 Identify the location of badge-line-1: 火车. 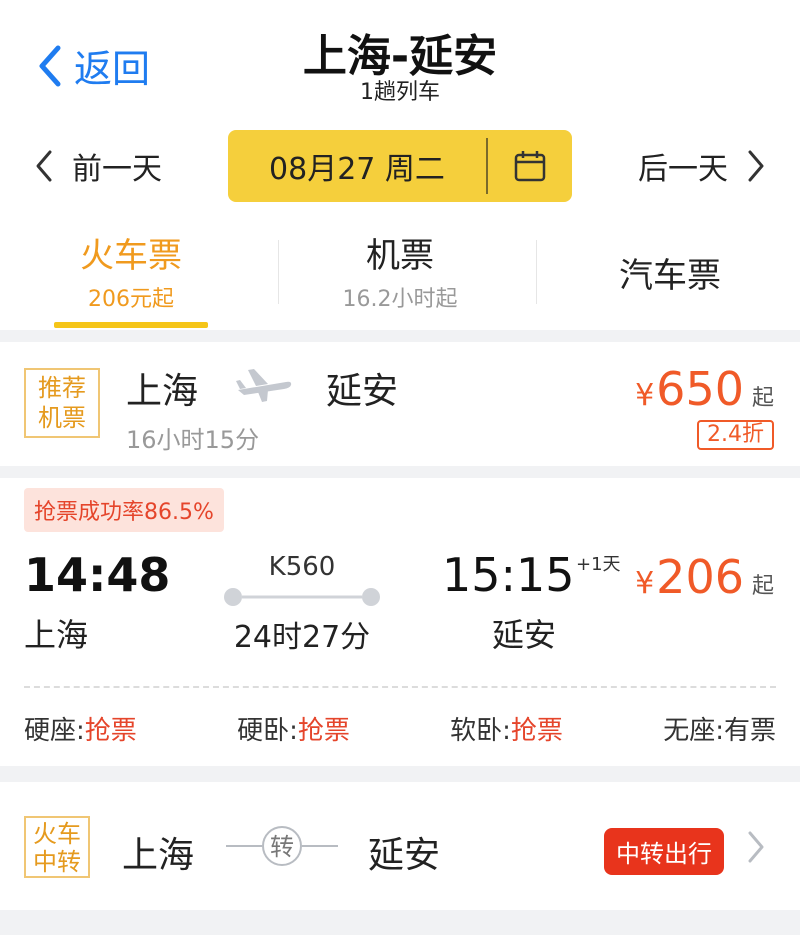
(57, 834).